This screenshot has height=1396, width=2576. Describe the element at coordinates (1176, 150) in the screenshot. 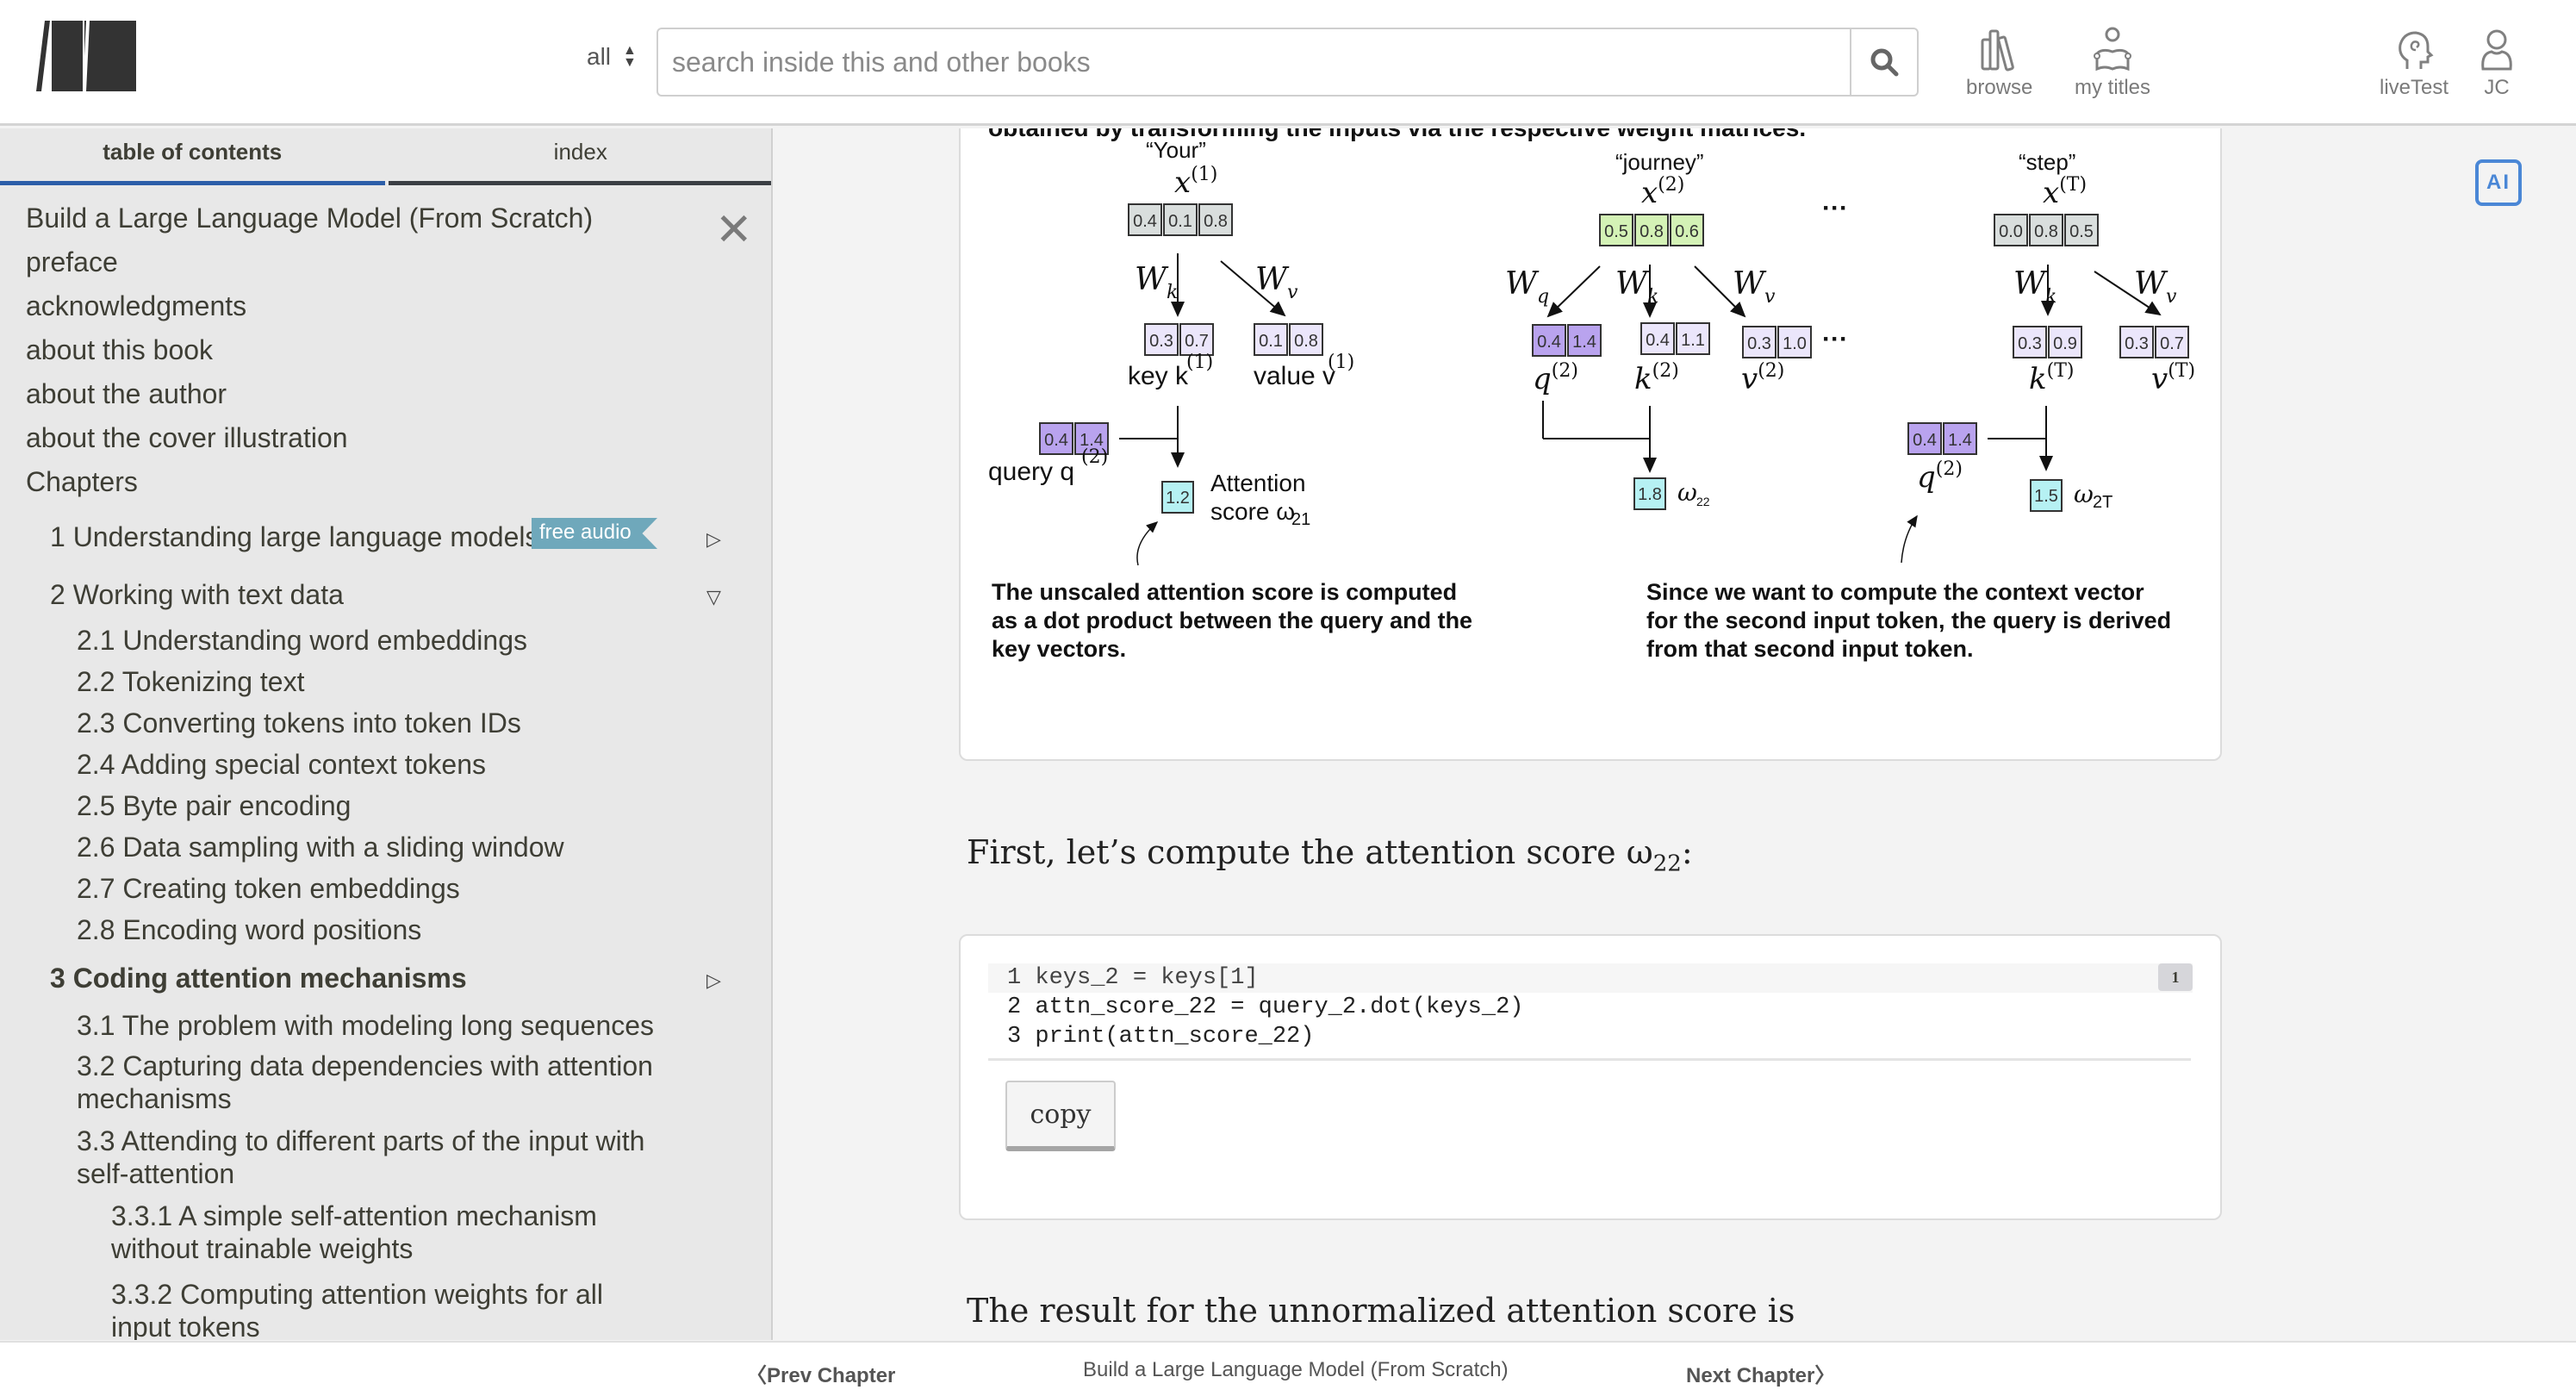

I see `token-word-label: “Your”` at that location.